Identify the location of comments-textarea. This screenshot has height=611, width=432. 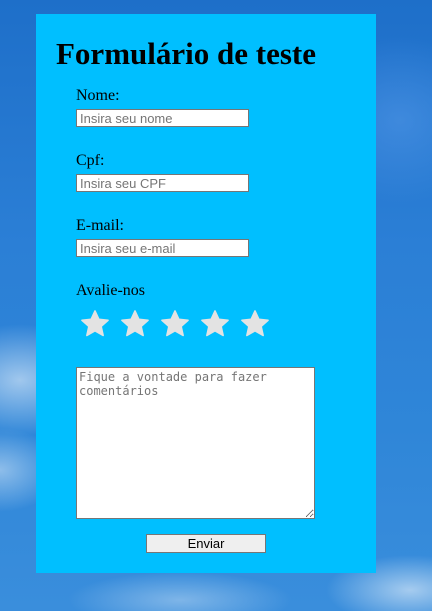
(195, 443).